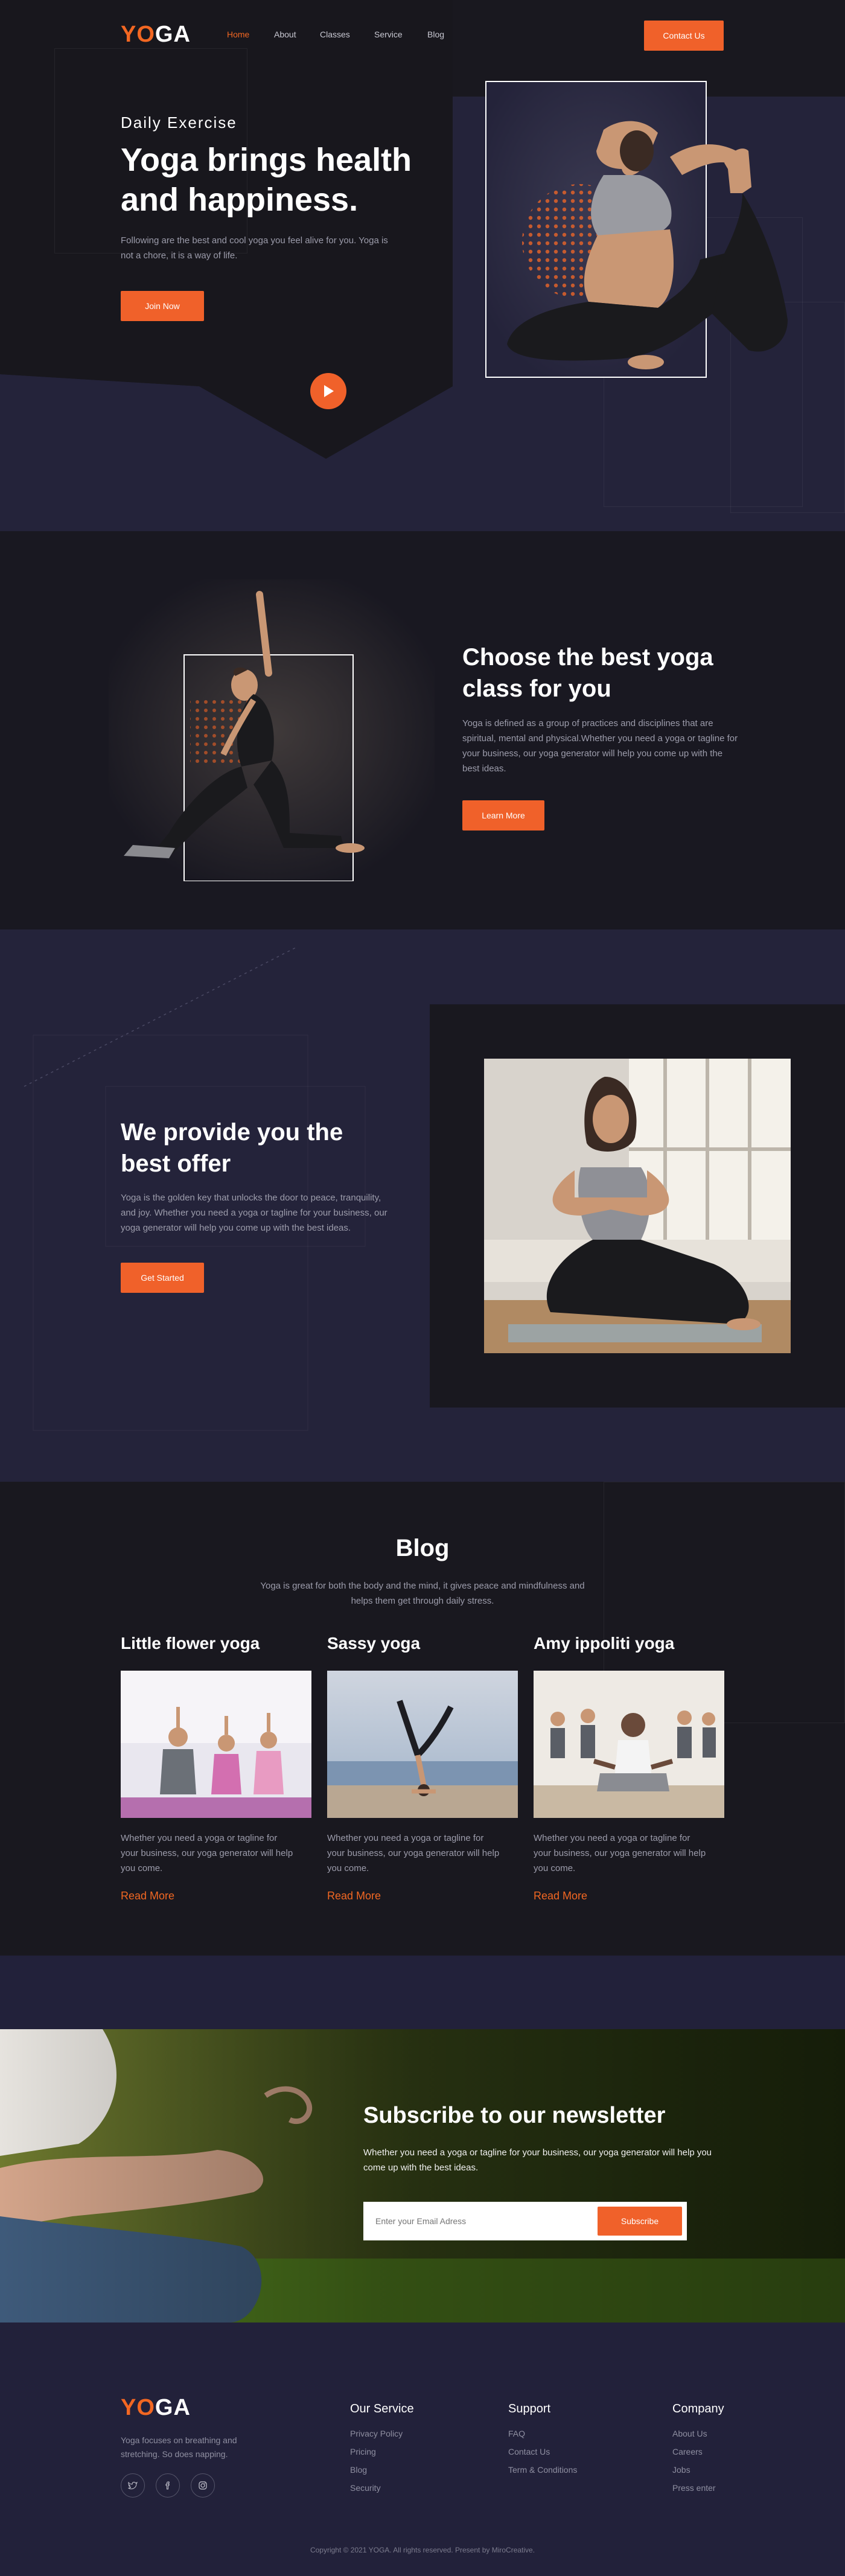 The width and height of the screenshot is (845, 2576). Describe the element at coordinates (238, 34) in the screenshot. I see `nav-home: Home` at that location.